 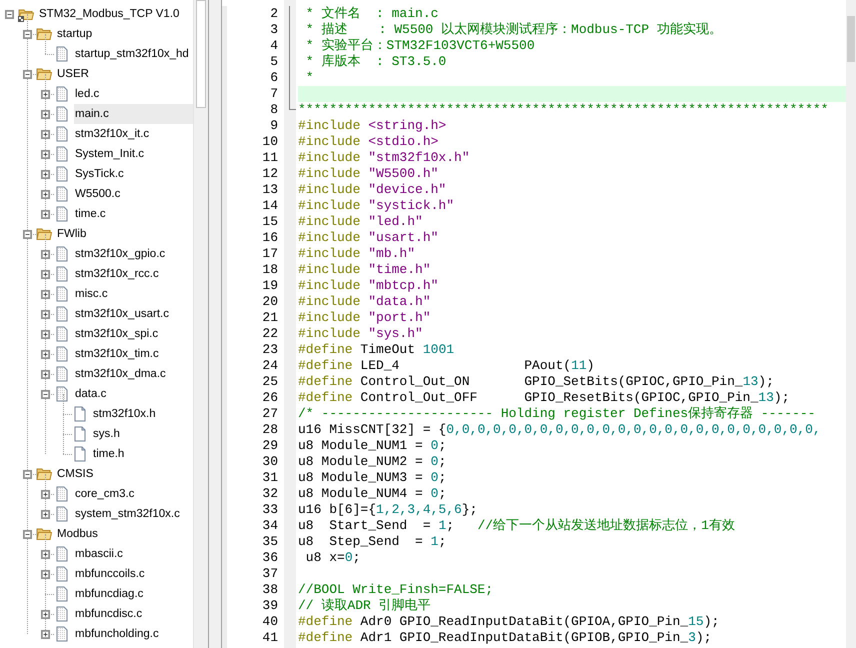 What do you see at coordinates (536, 382) in the screenshot?
I see `code-line: #define Control_Out_ON GPIO_SetBits(GPIOC,GPIO_Pin_13);` at bounding box center [536, 382].